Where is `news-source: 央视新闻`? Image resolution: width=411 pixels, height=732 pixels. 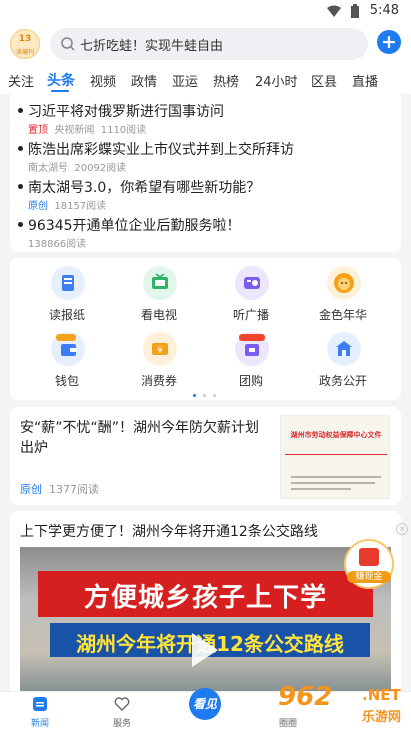 news-source: 央视新闻 is located at coordinates (74, 130).